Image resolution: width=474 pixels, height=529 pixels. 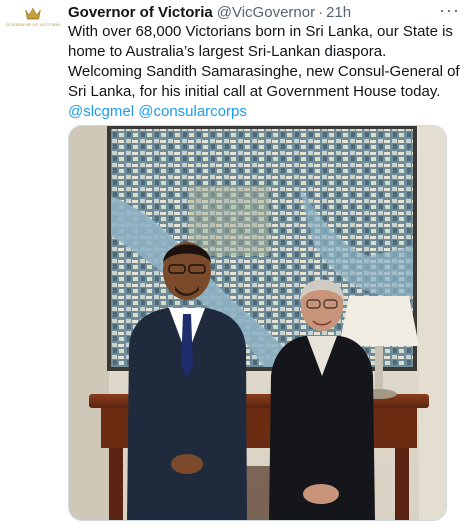 What do you see at coordinates (192, 111) in the screenshot?
I see `mention-link-consularcorps: @consularcorps` at bounding box center [192, 111].